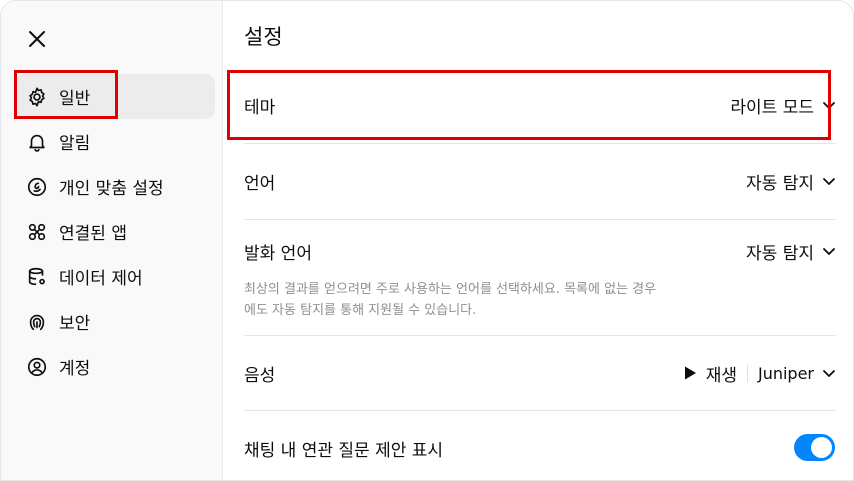  Describe the element at coordinates (115, 321) in the screenshot. I see `sidebar-item-security: 보안` at that location.